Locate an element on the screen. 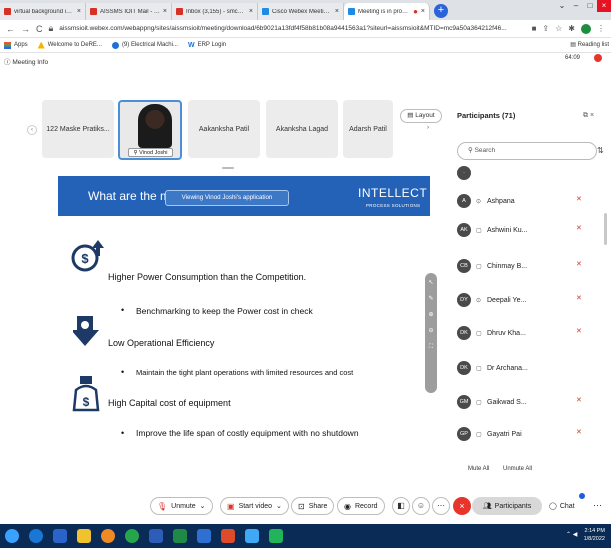 The height and width of the screenshot is (548, 611). reload-icon: C is located at coordinates (39, 29).